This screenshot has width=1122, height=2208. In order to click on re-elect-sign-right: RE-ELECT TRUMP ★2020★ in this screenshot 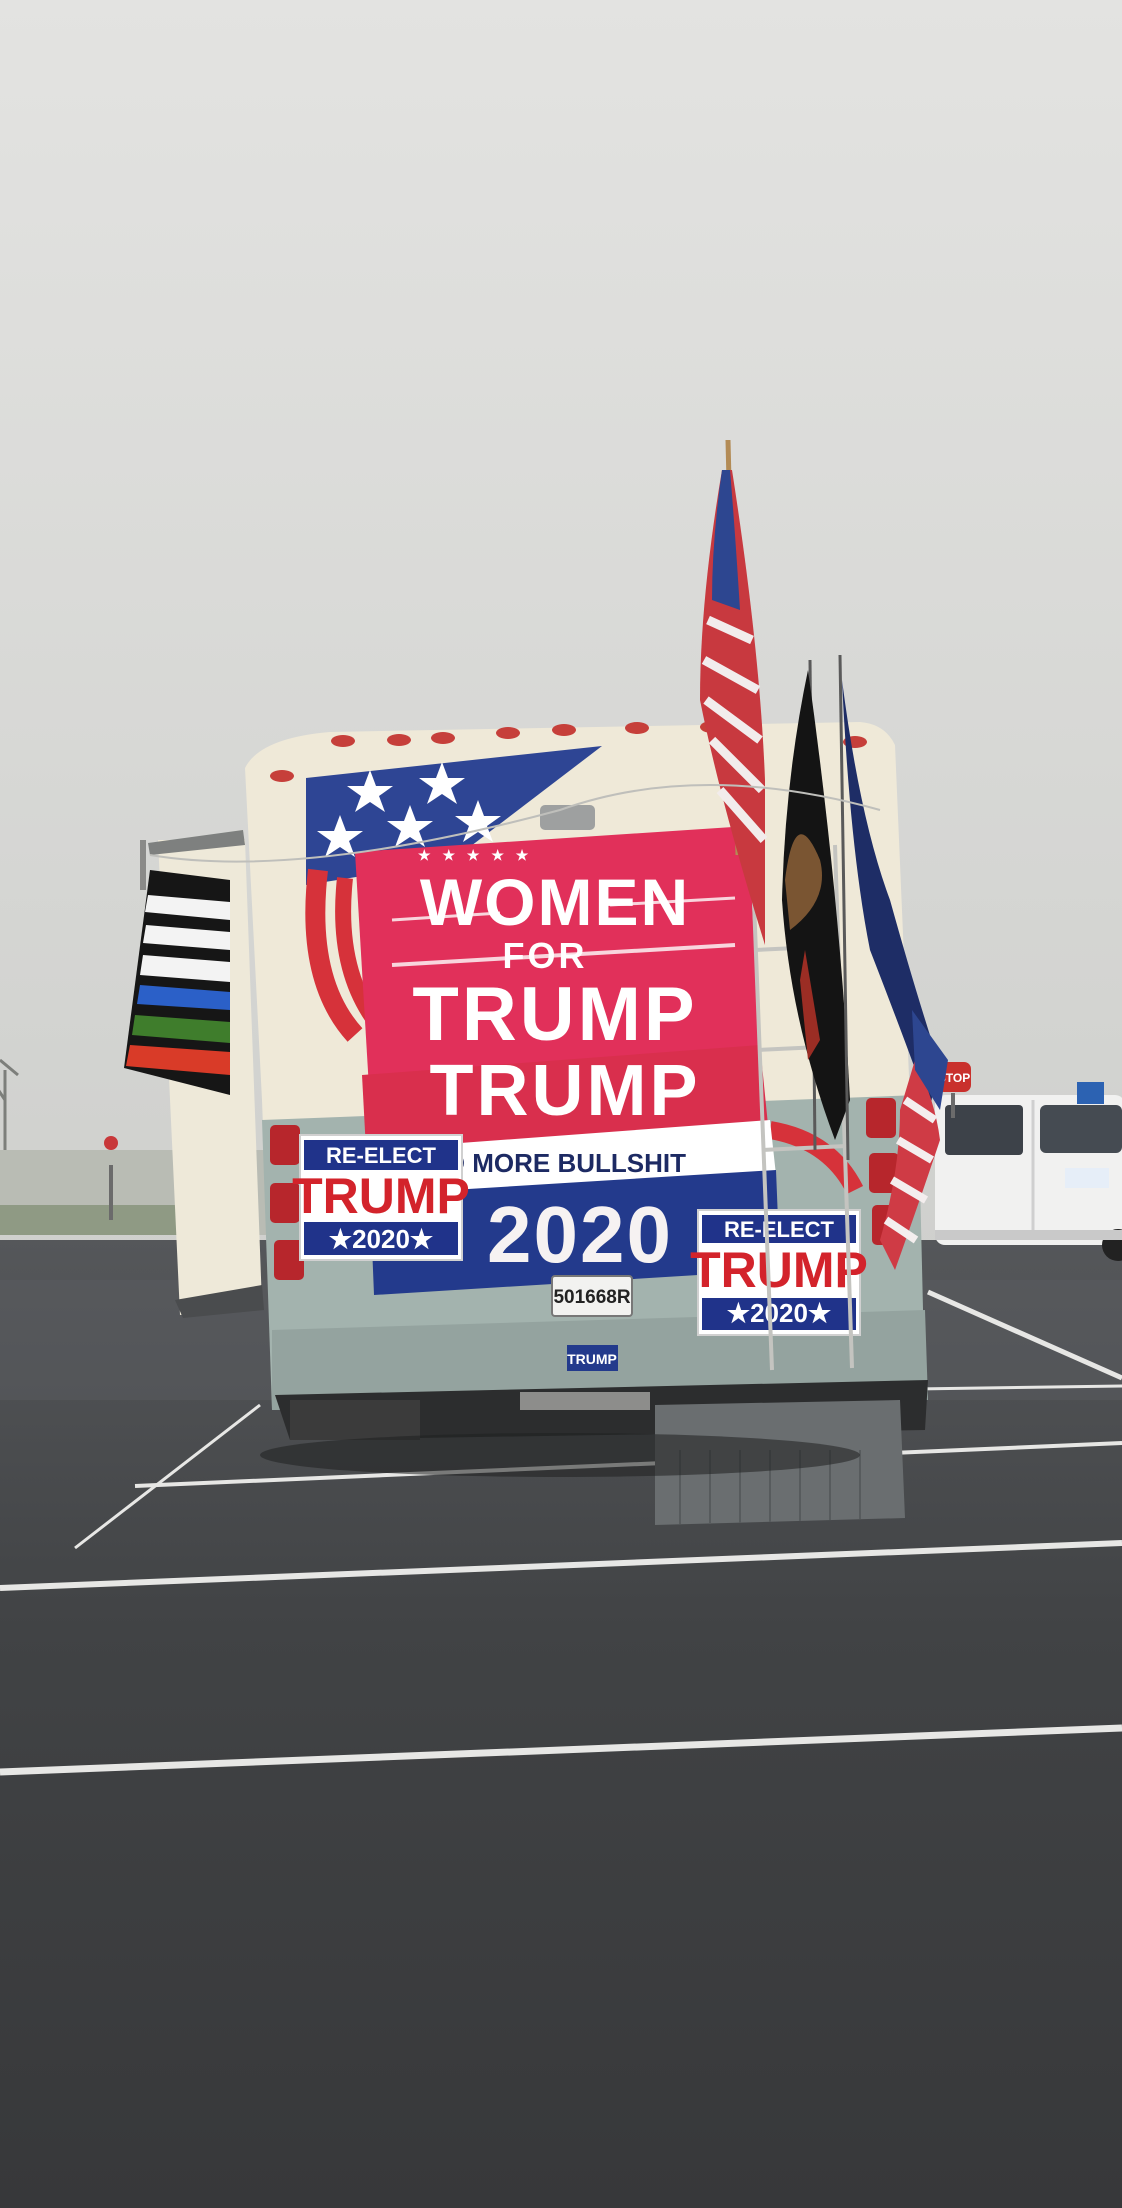, I will do `click(779, 1272)`.